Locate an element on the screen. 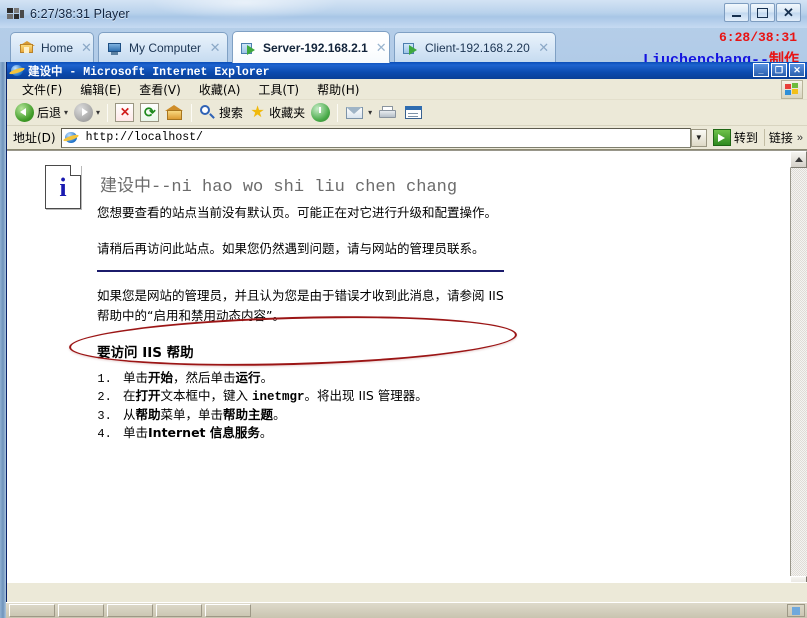 Image resolution: width=807 pixels, height=618 pixels. page-paragraph-3-line2: 帮助中的“启用和禁用动态内容”。 is located at coordinates (191, 315).